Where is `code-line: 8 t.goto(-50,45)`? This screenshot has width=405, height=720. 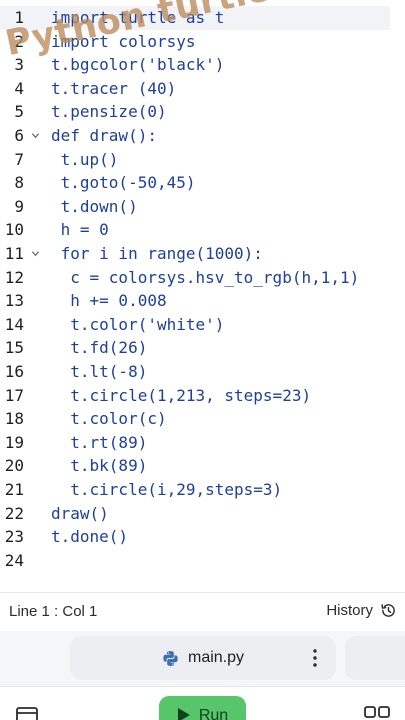 code-line: 8 t.goto(-50,45) is located at coordinates (202, 183).